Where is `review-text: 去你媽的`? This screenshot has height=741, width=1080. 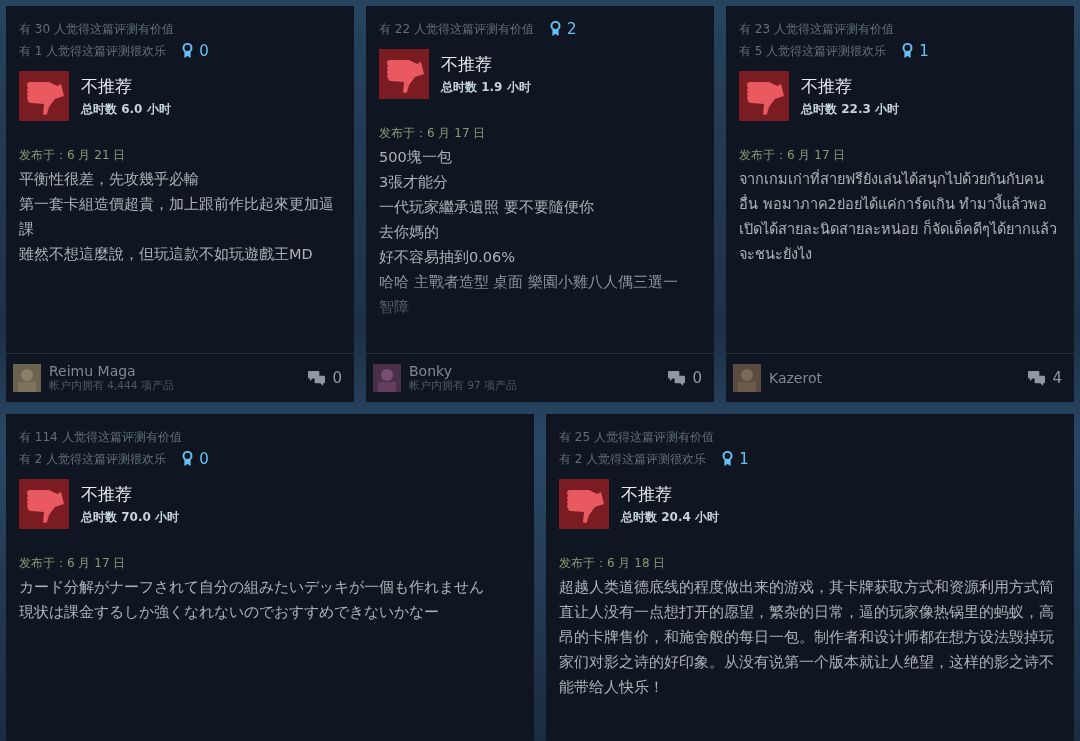 review-text: 去你媽的 is located at coordinates (409, 232).